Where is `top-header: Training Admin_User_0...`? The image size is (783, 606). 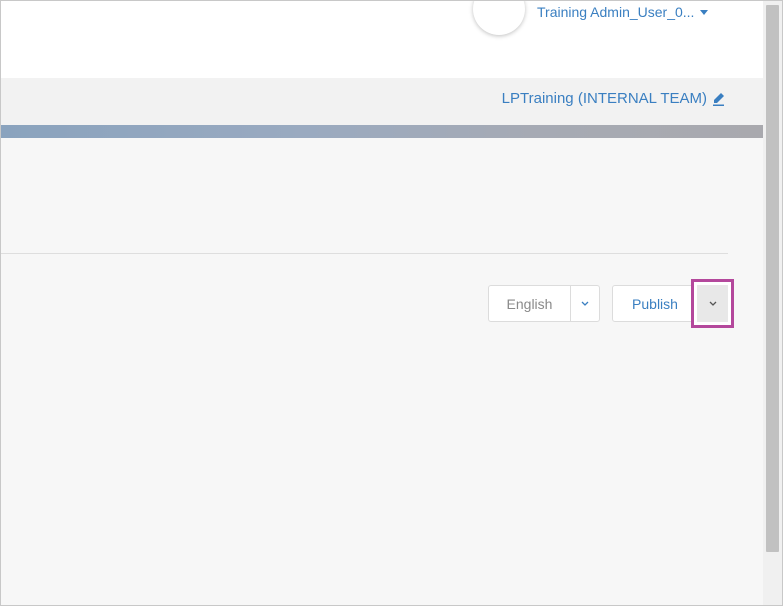
top-header: Training Admin_User_0... is located at coordinates (382, 39).